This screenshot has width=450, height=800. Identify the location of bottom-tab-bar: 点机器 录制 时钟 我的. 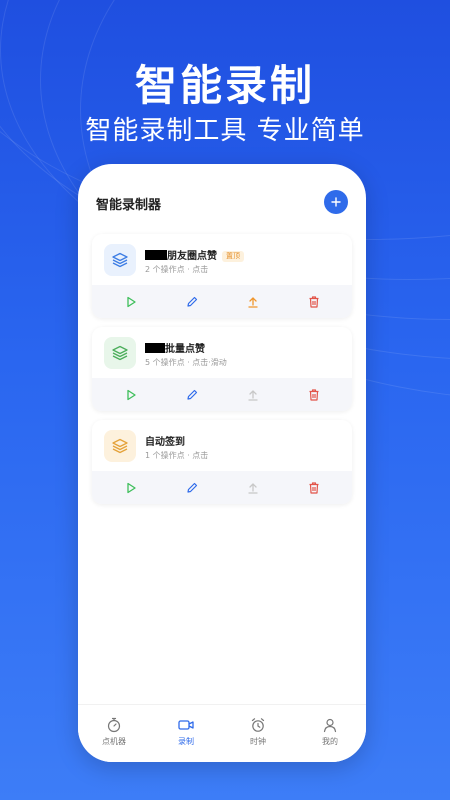
(222, 733).